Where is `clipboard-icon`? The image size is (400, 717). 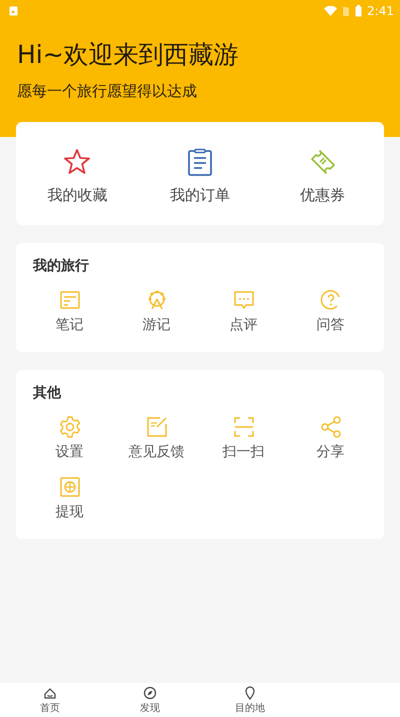 clipboard-icon is located at coordinates (200, 162).